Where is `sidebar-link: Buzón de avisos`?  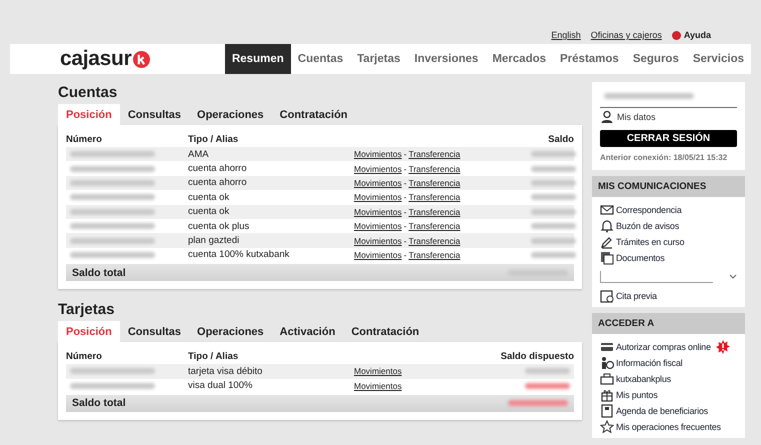
sidebar-link: Buzón de avisos is located at coordinates (648, 226).